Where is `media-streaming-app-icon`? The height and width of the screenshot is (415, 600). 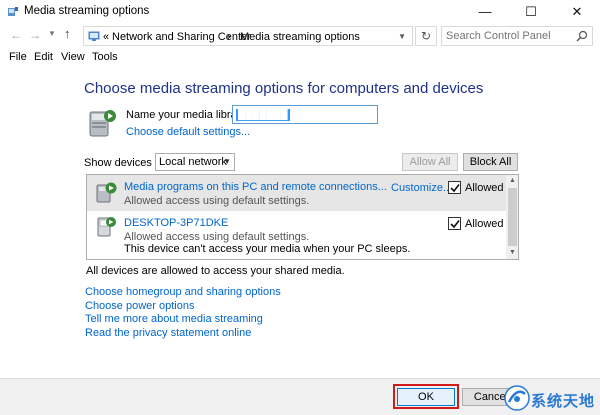
media-streaming-app-icon is located at coordinates (13, 11).